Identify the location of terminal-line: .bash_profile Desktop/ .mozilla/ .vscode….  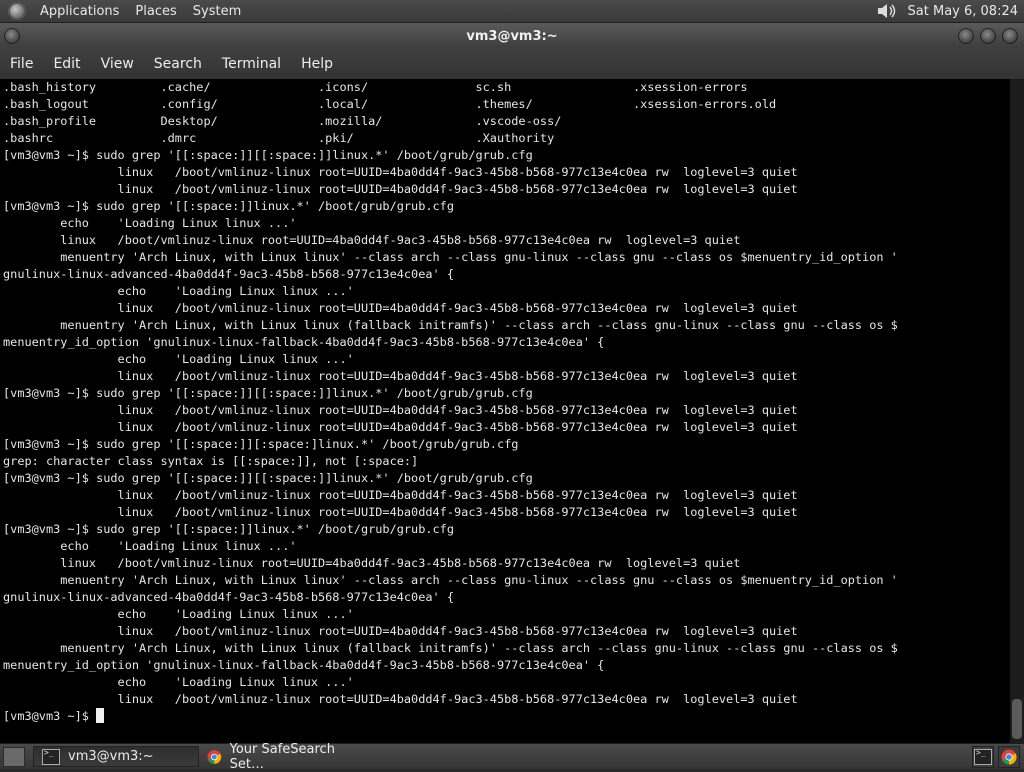
(282, 121).